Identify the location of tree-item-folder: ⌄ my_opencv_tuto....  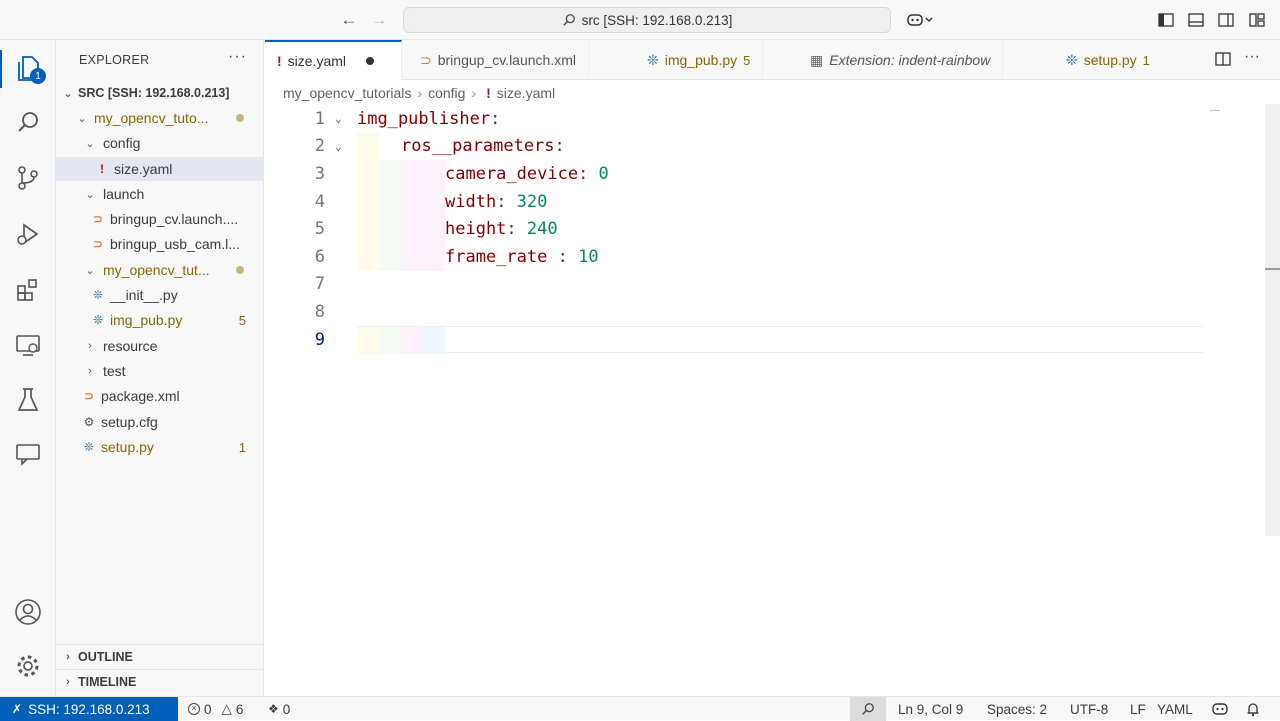
(160, 118).